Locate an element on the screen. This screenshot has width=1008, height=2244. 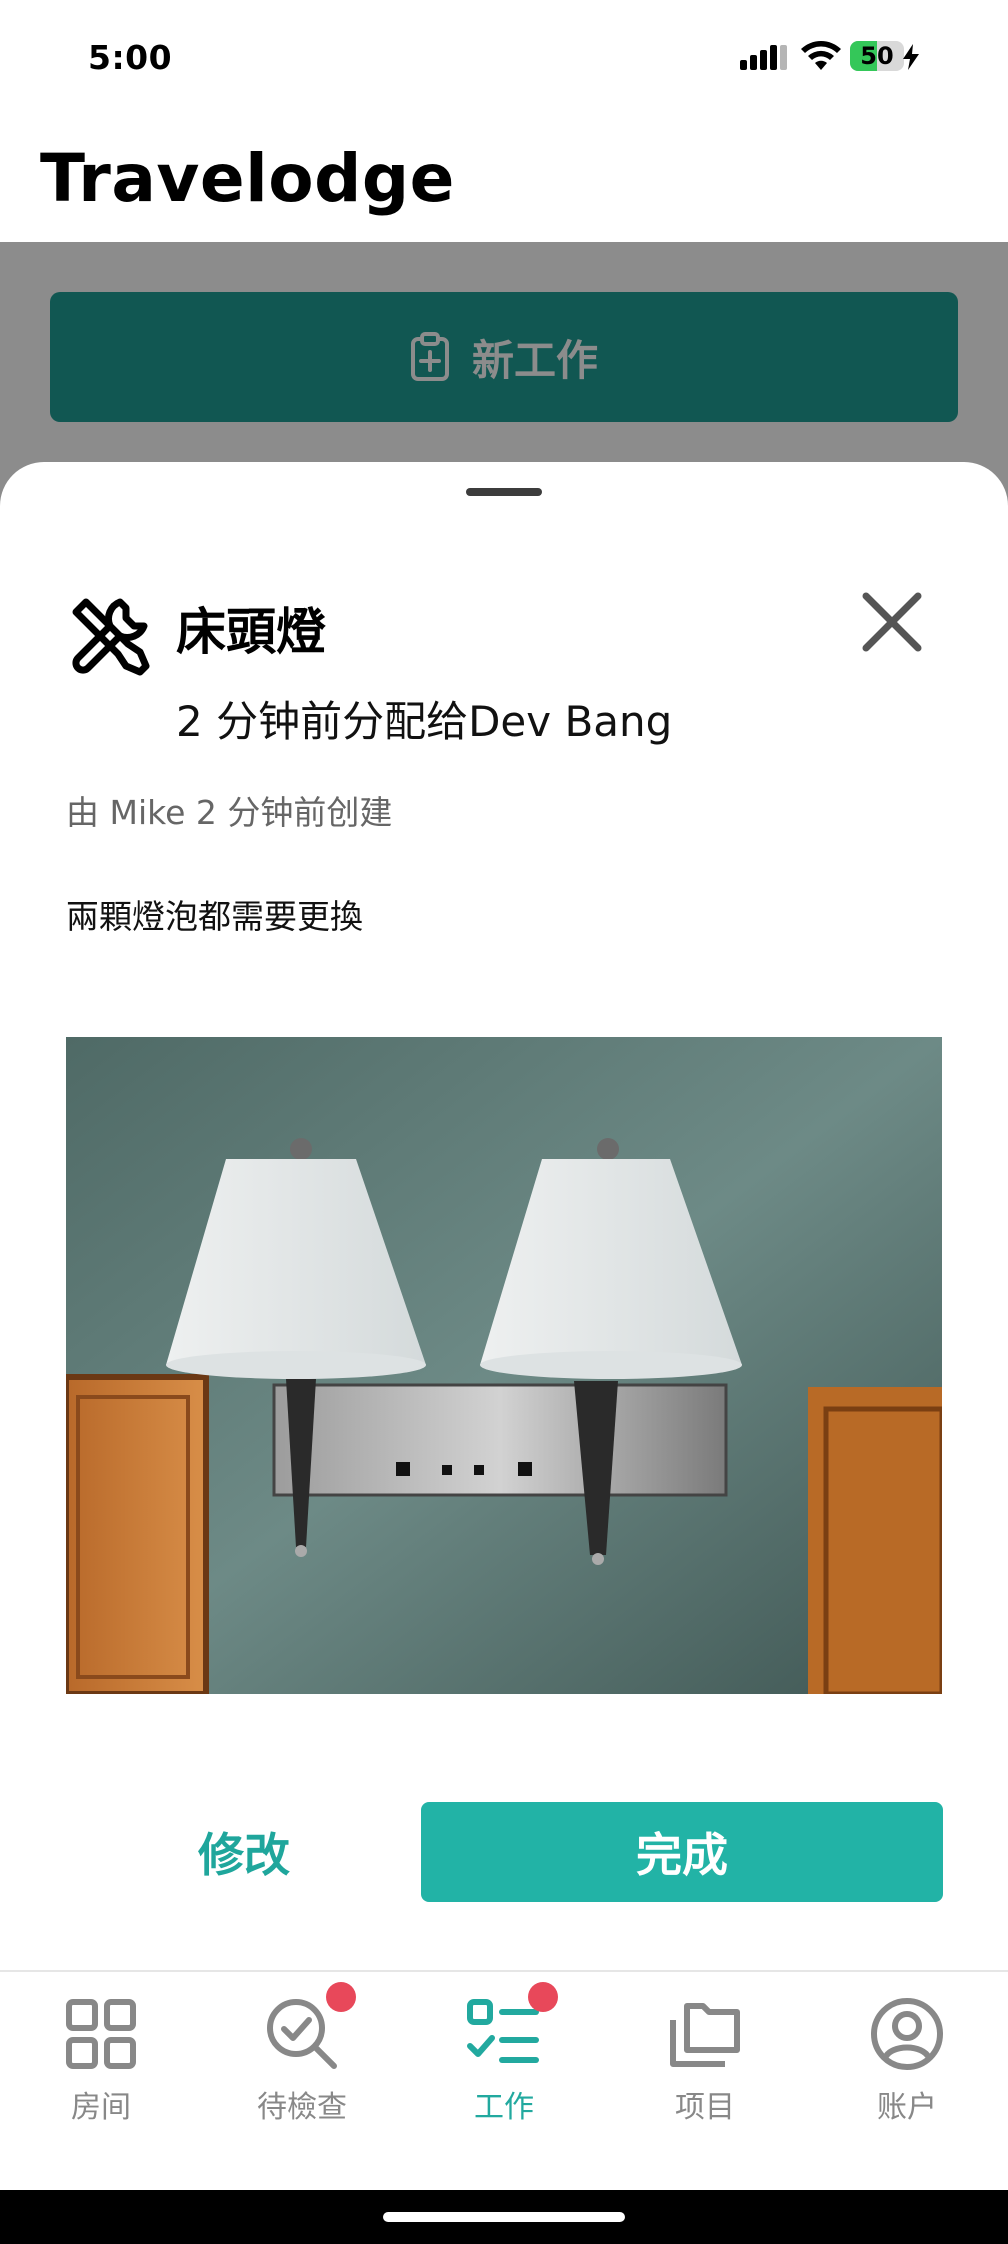
tab-bar: 房间 待檢查 工作 项目 账户 is located at coordinates (504, 2080).